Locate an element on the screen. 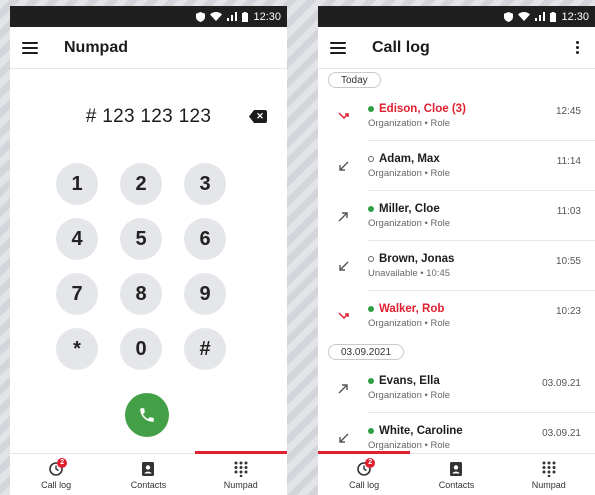 Image resolution: width=595 pixels, height=495 pixels. key-2: 2 is located at coordinates (141, 184).